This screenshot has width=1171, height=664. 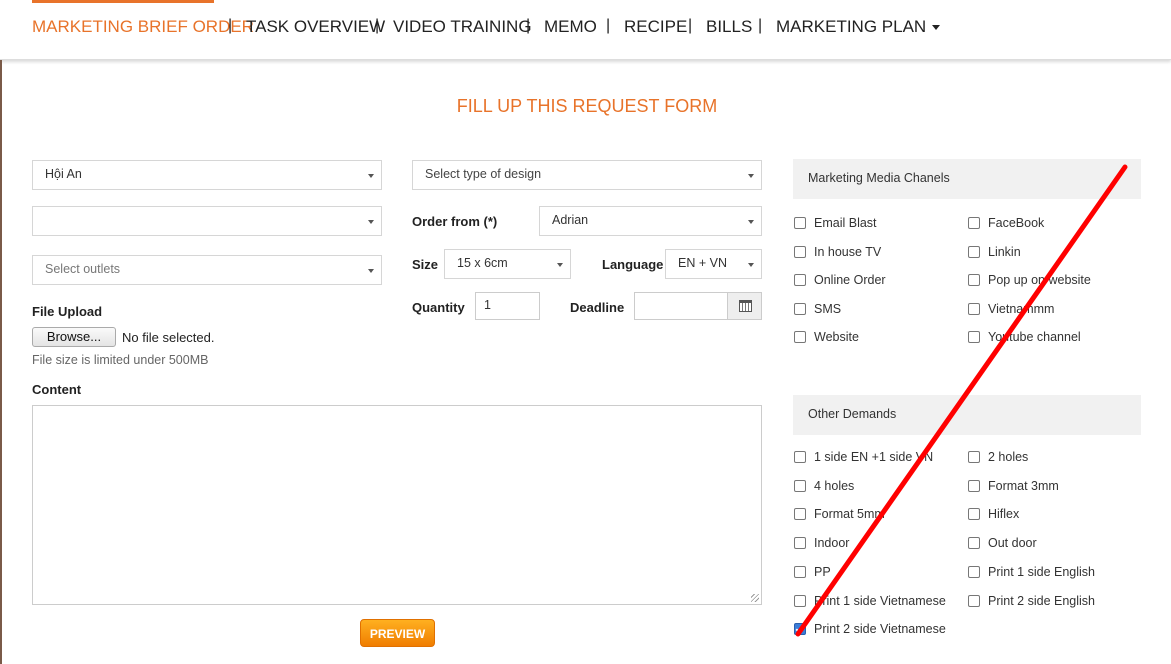 What do you see at coordinates (597, 307) in the screenshot?
I see `deadline-label: Deadline` at bounding box center [597, 307].